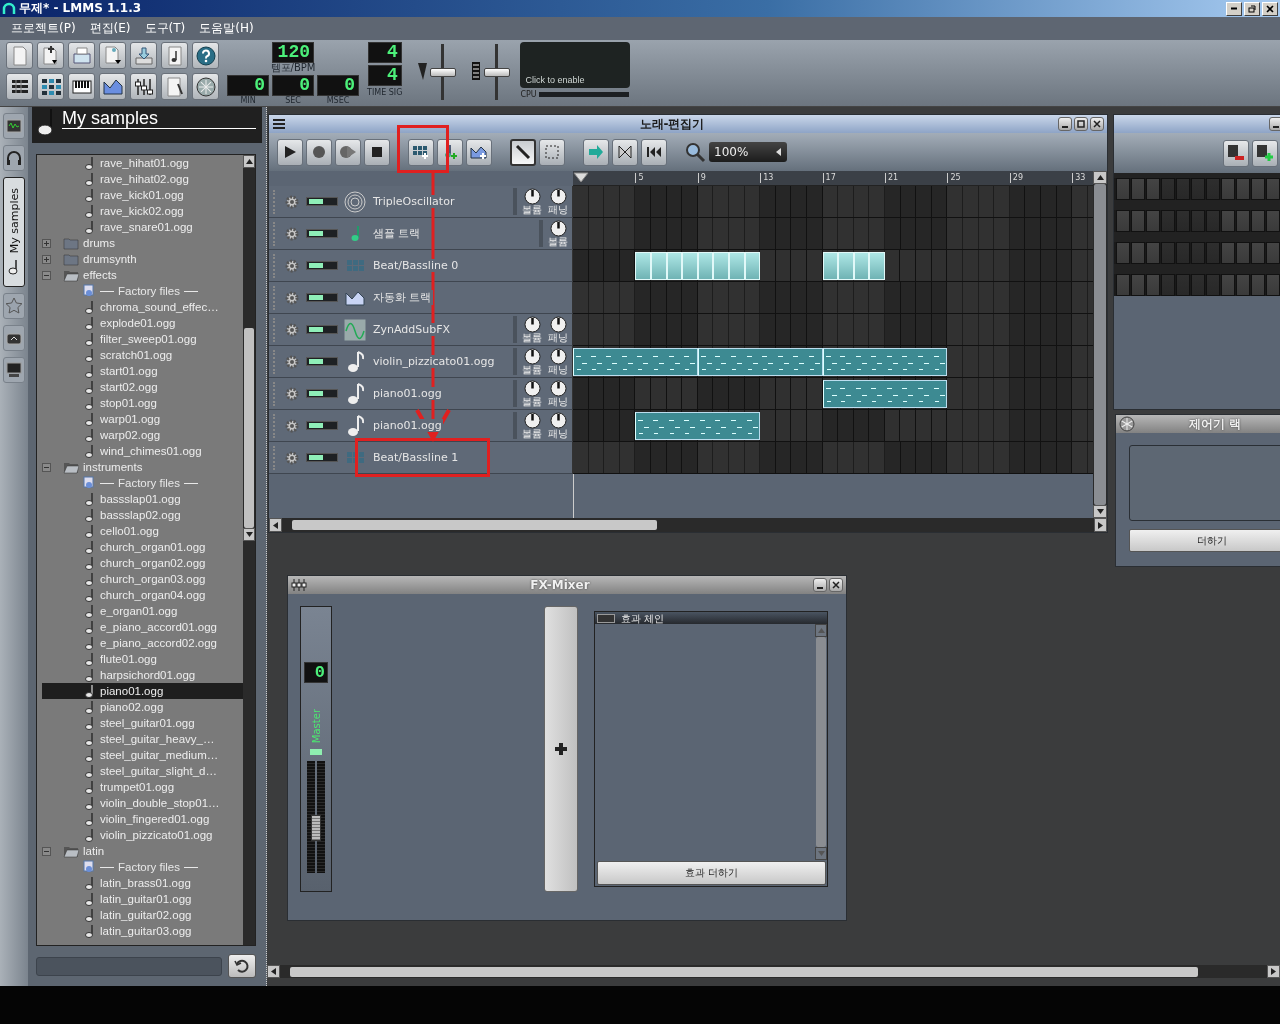  Describe the element at coordinates (575, 65) in the screenshot. I see `cpu-graph: Click to enable` at that location.